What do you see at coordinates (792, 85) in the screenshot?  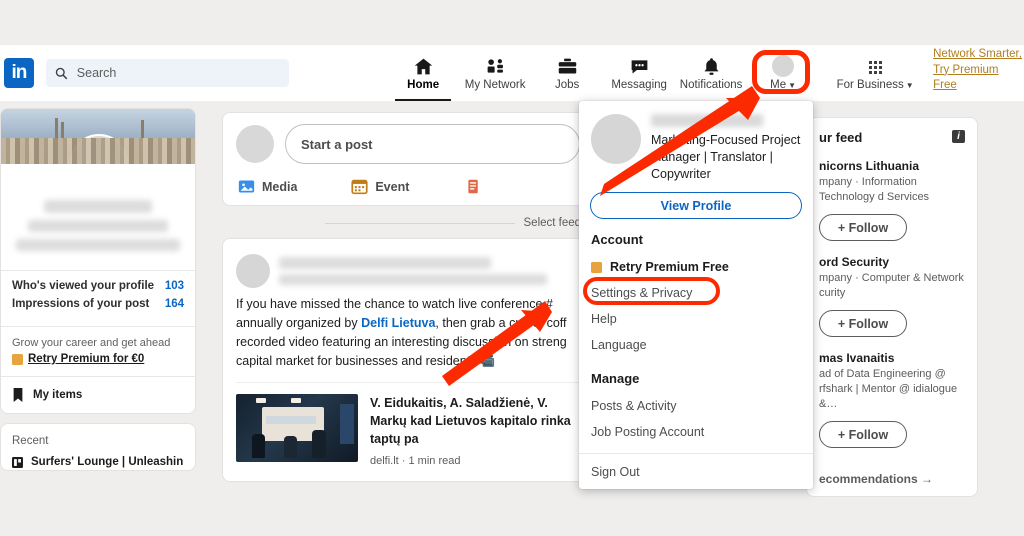 I see `chevron-down-icon: ▼` at bounding box center [792, 85].